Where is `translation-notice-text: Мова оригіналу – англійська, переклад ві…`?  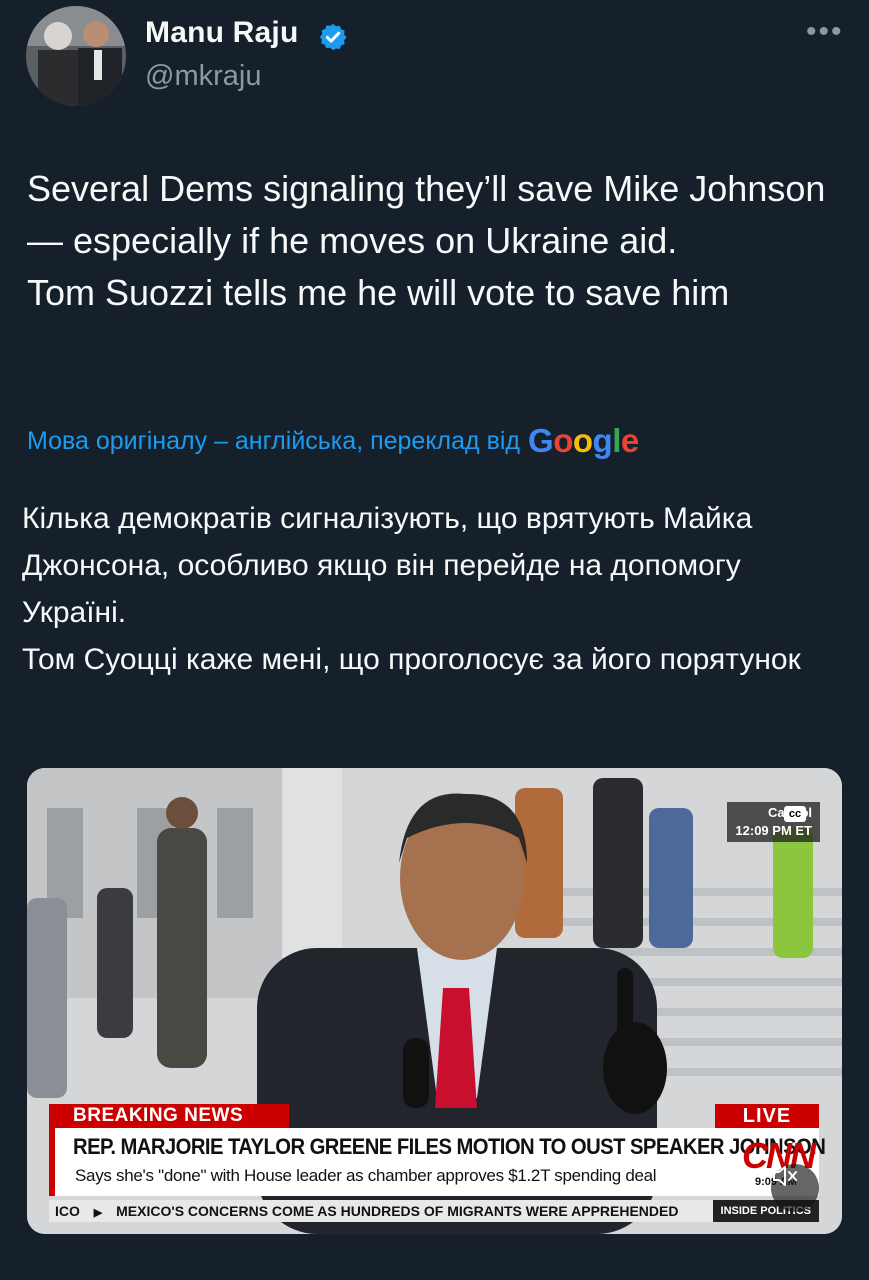 translation-notice-text: Мова оригіналу – англійська, переклад ві… is located at coordinates (274, 440).